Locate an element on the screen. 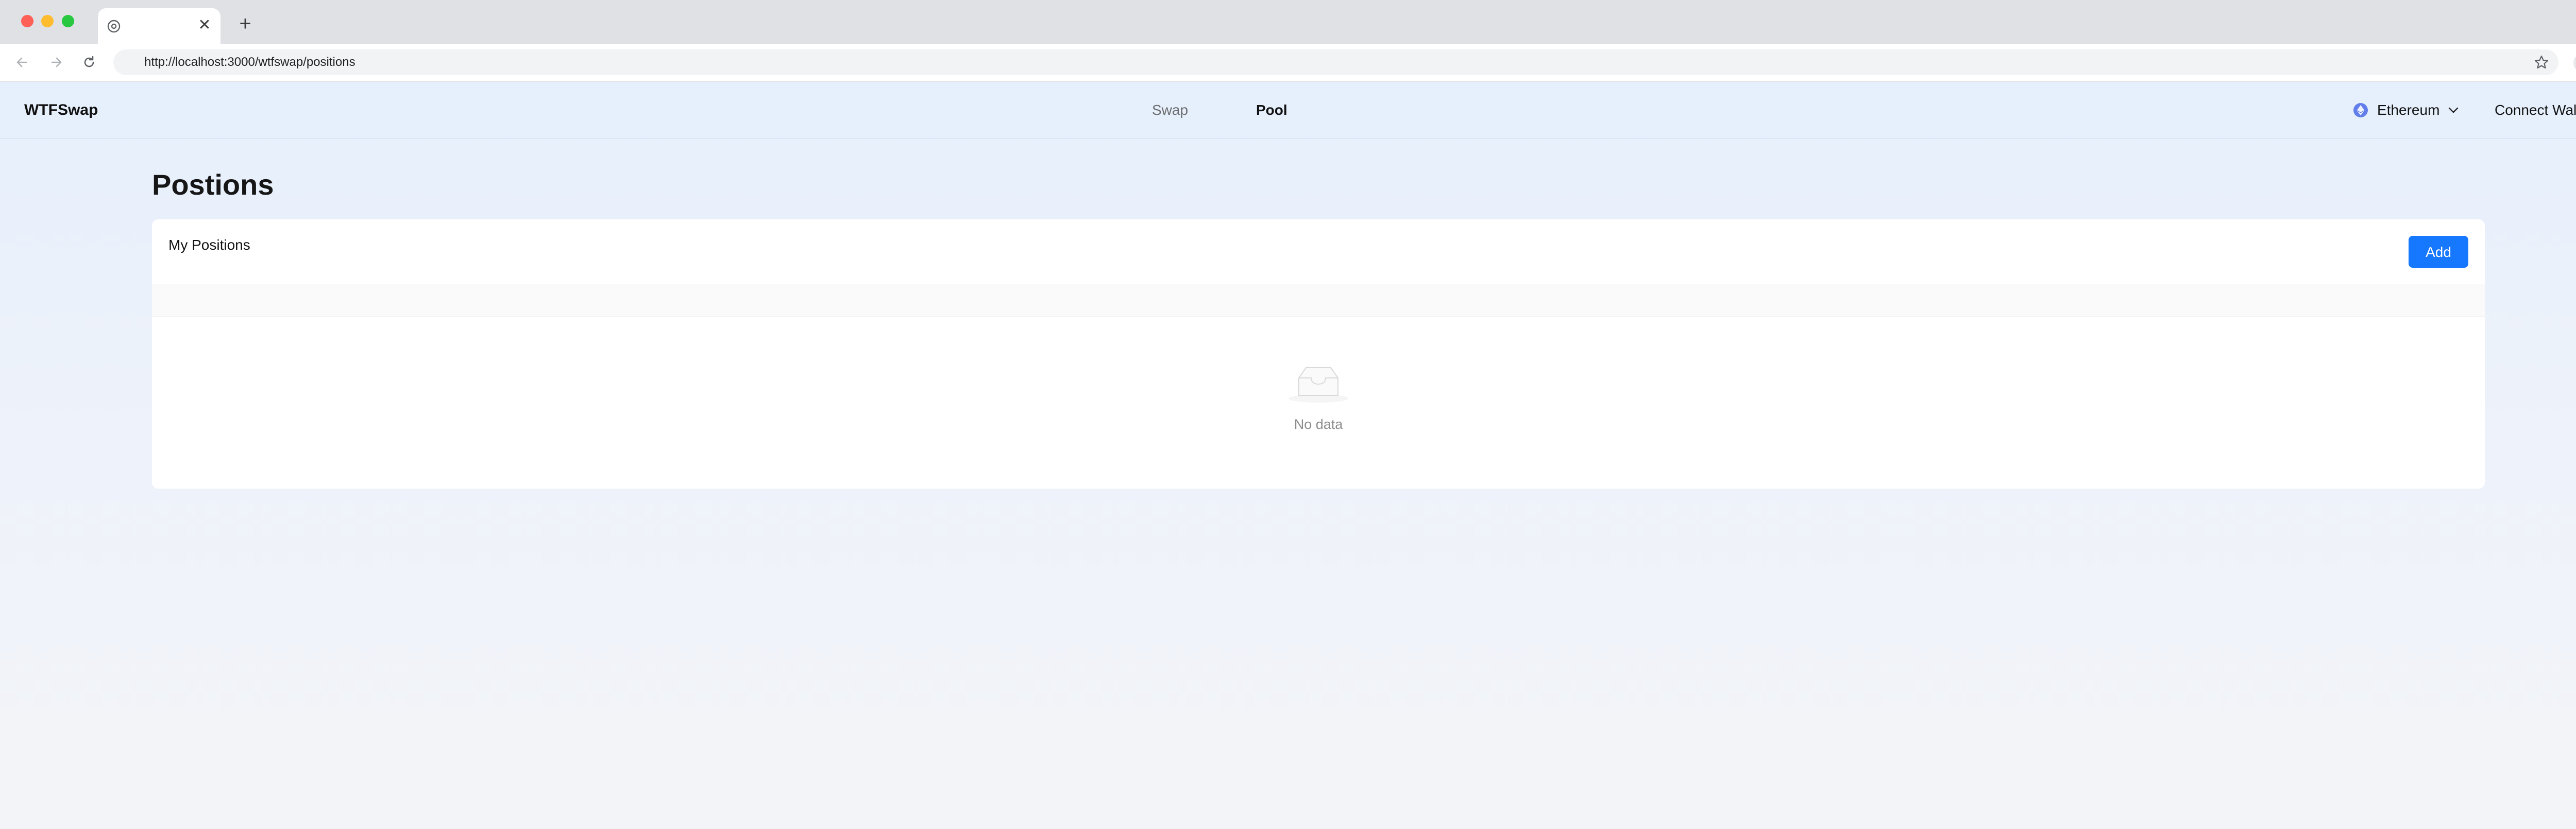  browser-toolbar: http://localhost:3000/wtfswap/positions is located at coordinates (1288, 63).